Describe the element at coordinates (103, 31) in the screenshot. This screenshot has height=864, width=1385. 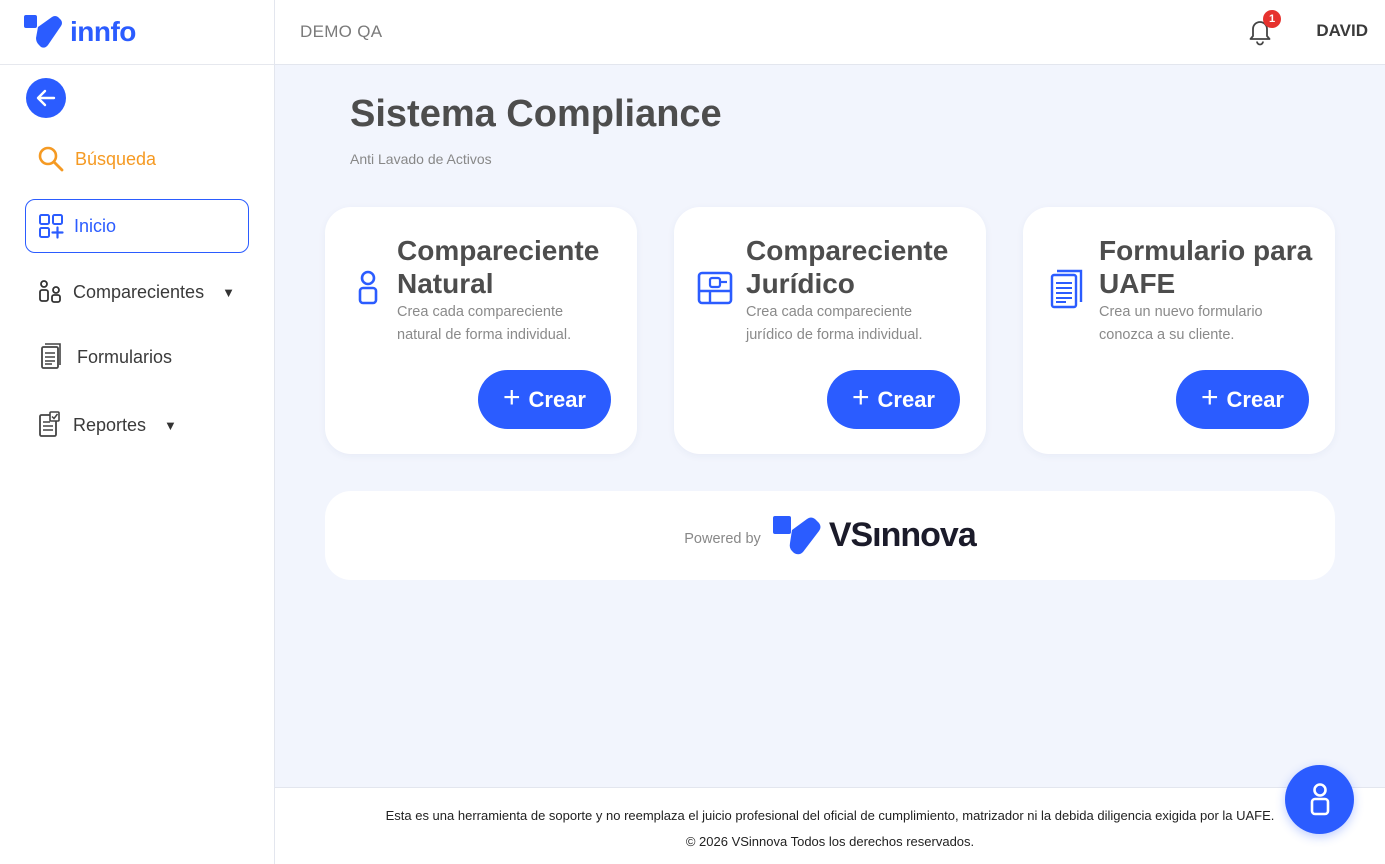
I see `brand-name: innfo` at that location.